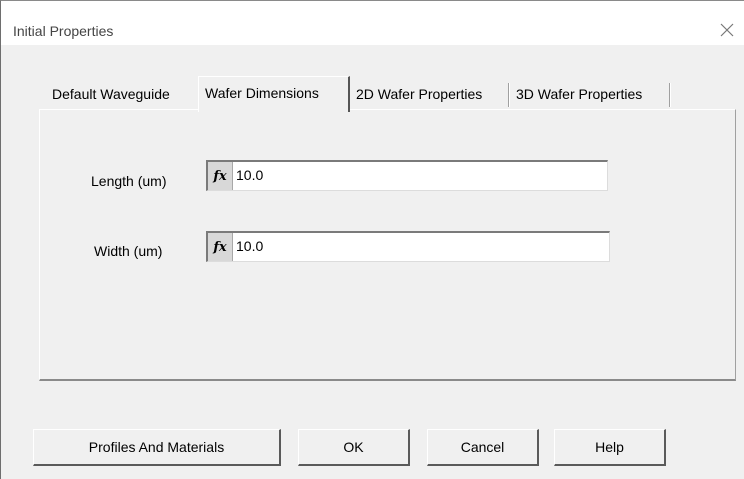  Describe the element at coordinates (129, 181) in the screenshot. I see `length-label: Length (um)` at that location.